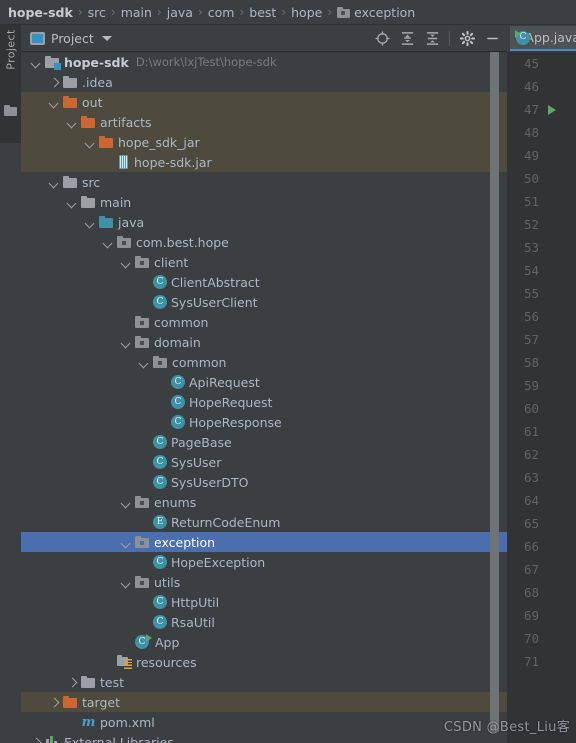 Image resolution: width=576 pixels, height=743 pixels. I want to click on tree-node-clientabstract: C ClientAbstract, so click(264, 282).